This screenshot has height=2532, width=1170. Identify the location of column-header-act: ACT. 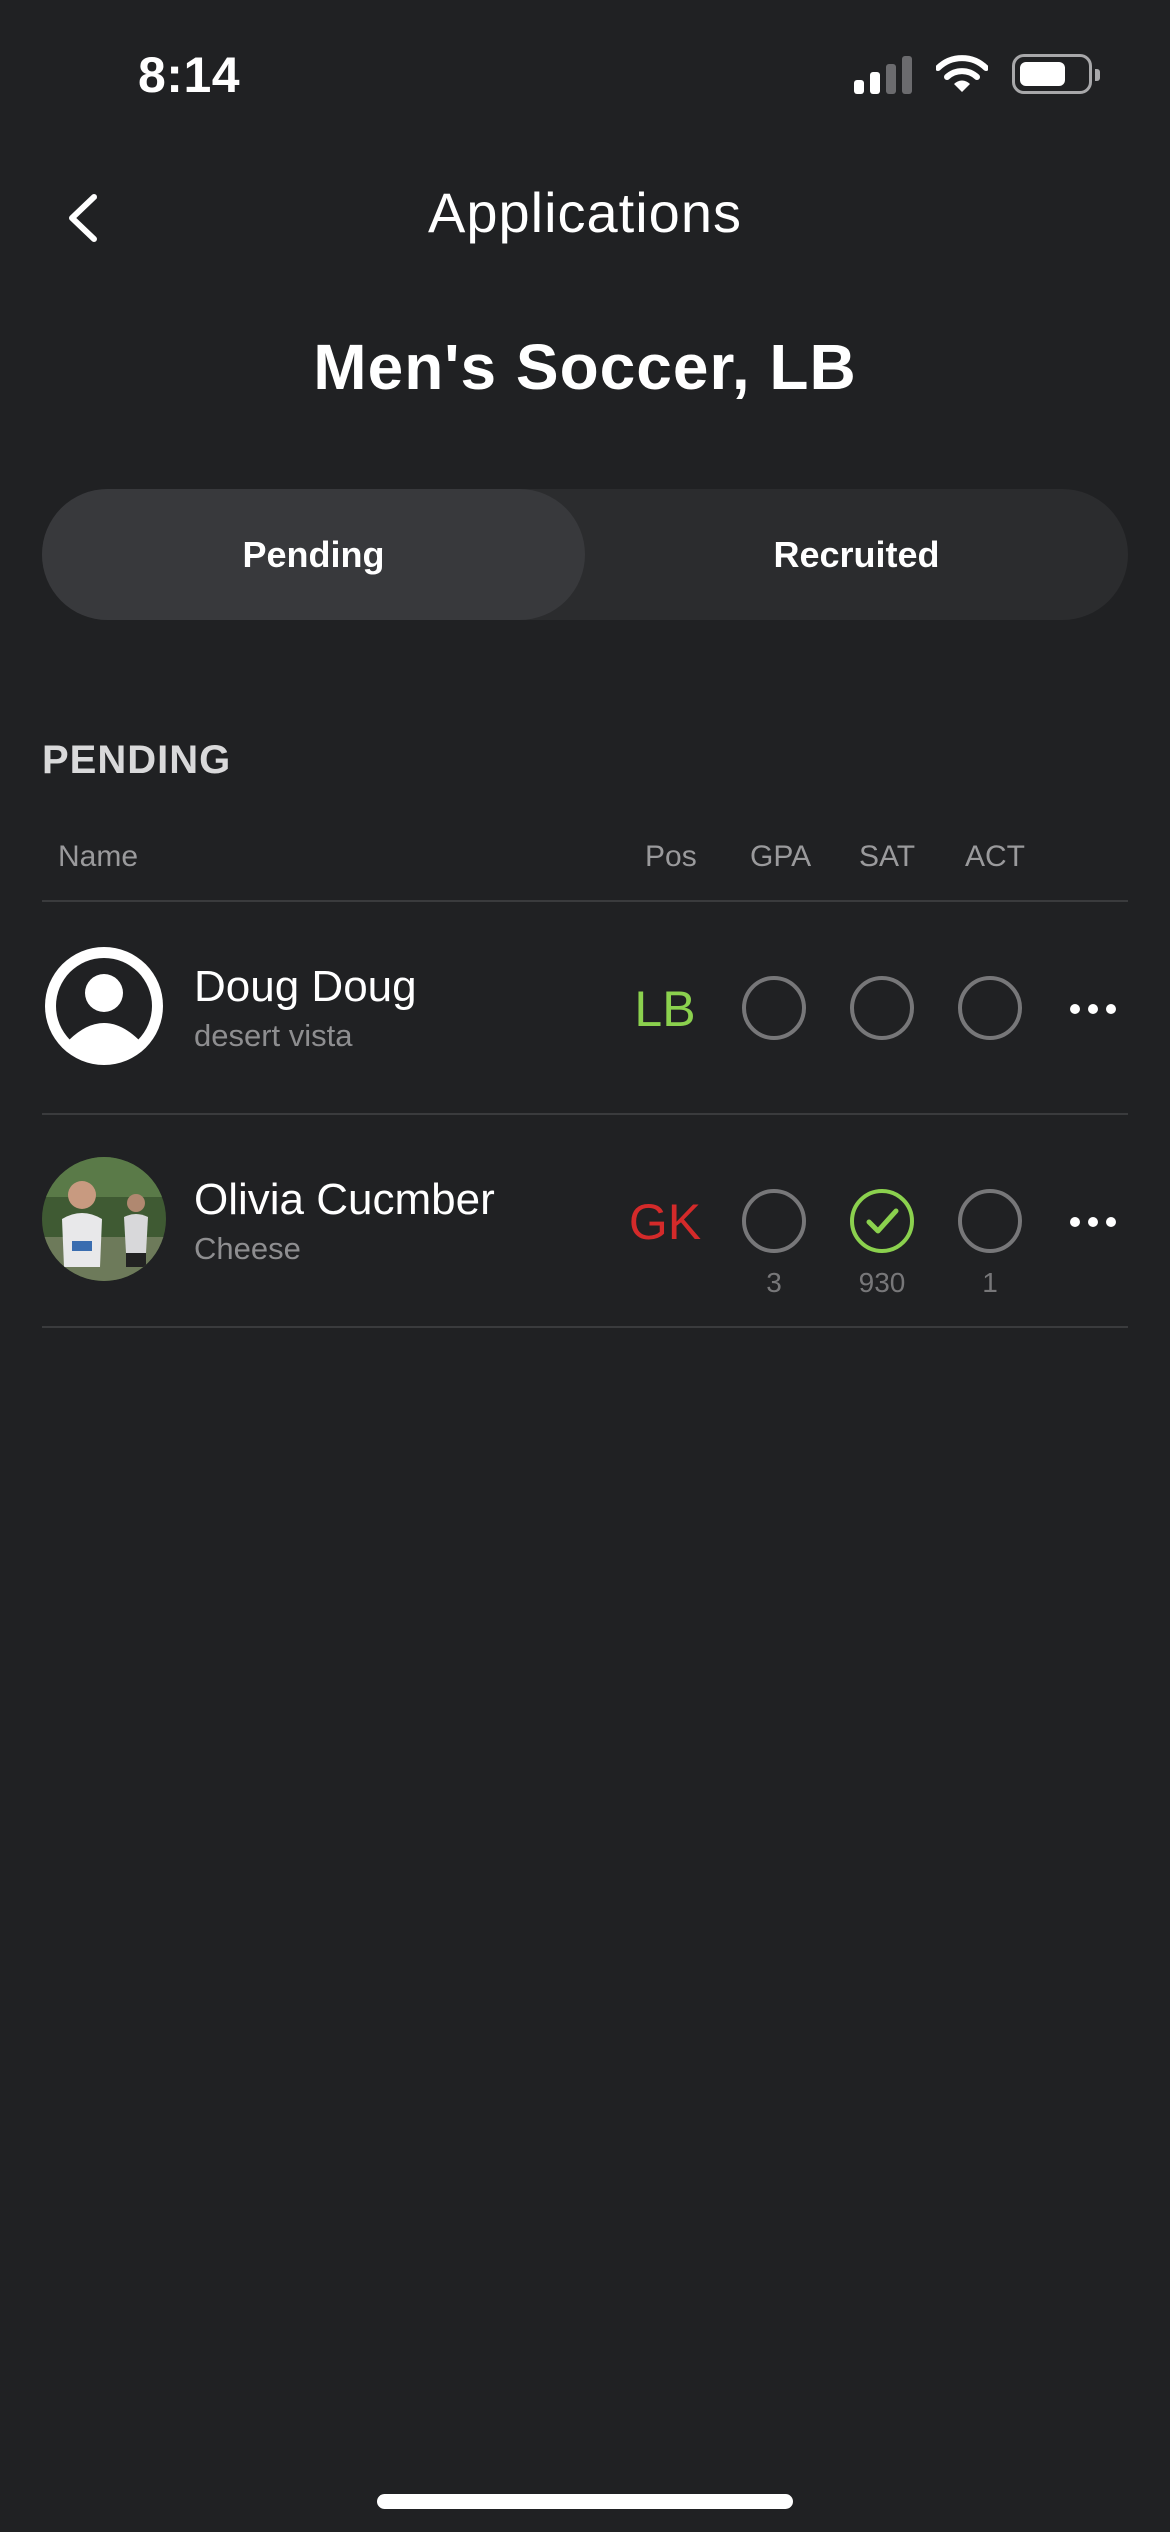
(995, 856).